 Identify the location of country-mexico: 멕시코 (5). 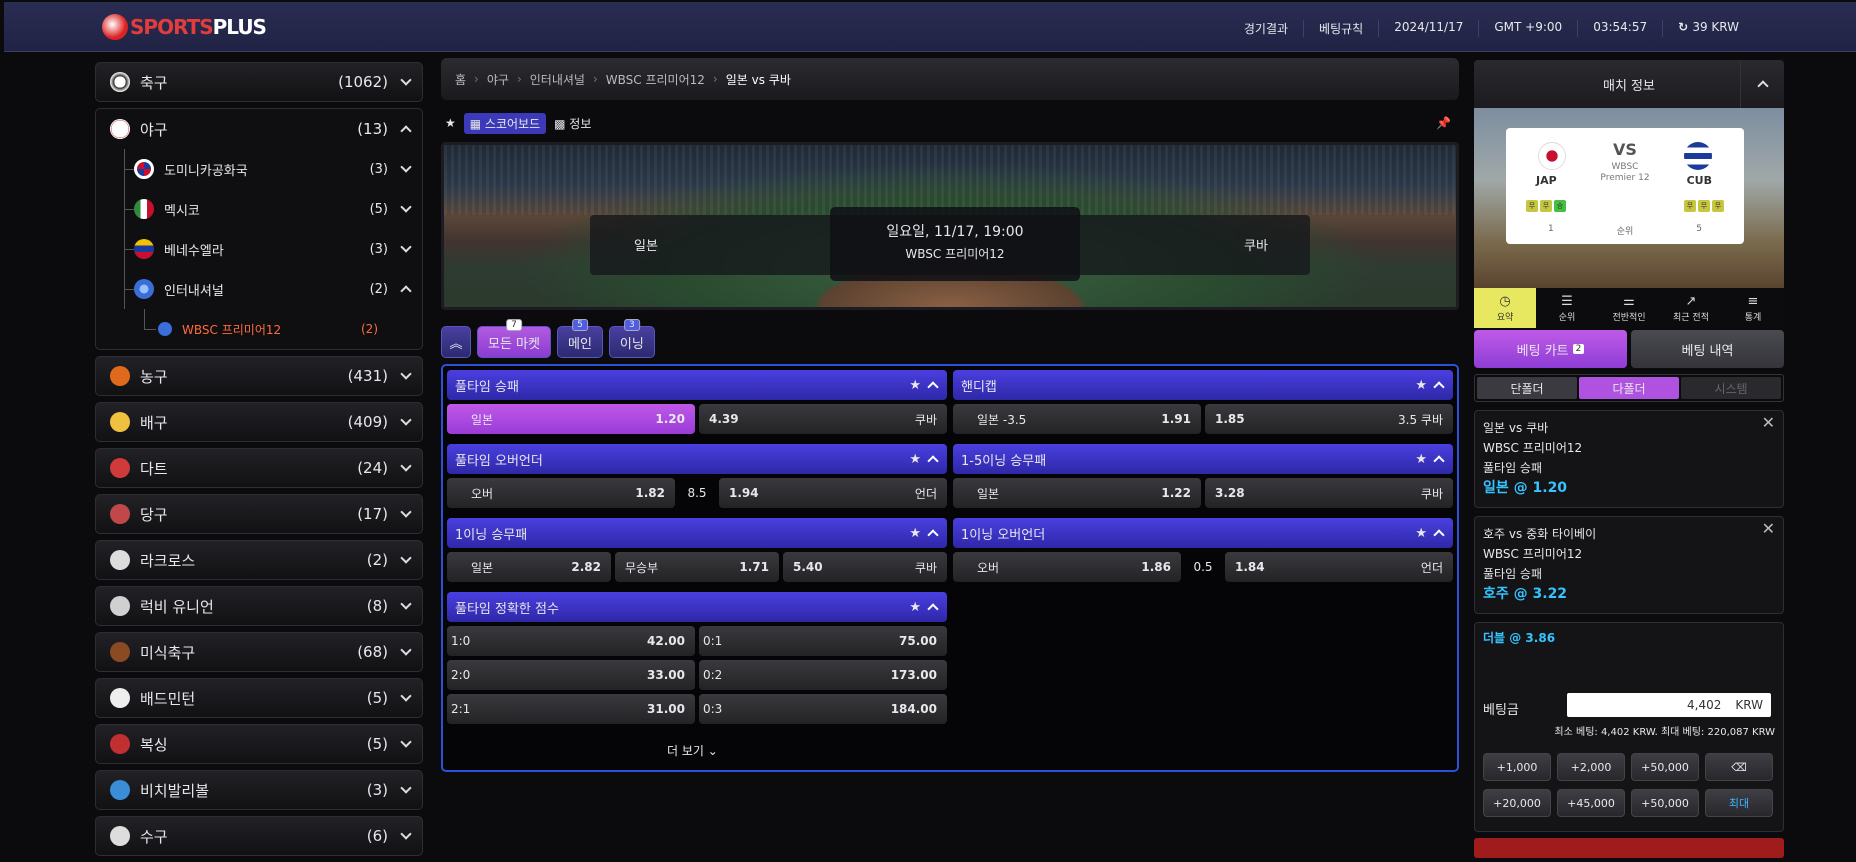
(259, 209).